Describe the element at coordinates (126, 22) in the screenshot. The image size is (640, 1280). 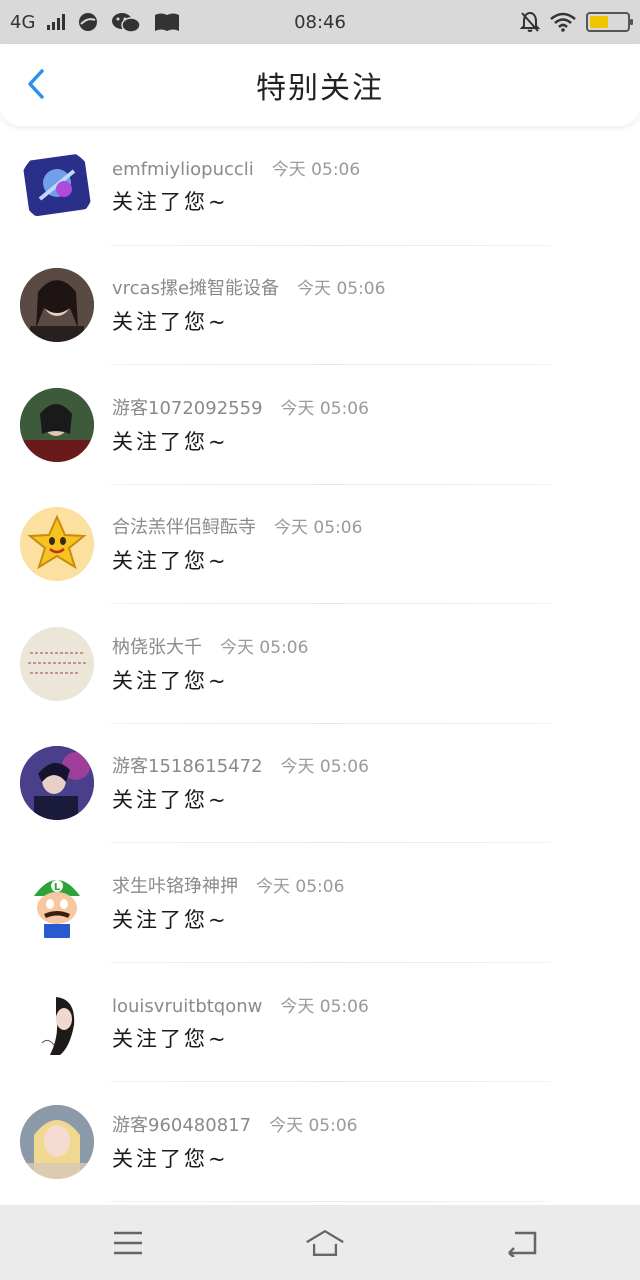
I see `wechat-icon` at that location.